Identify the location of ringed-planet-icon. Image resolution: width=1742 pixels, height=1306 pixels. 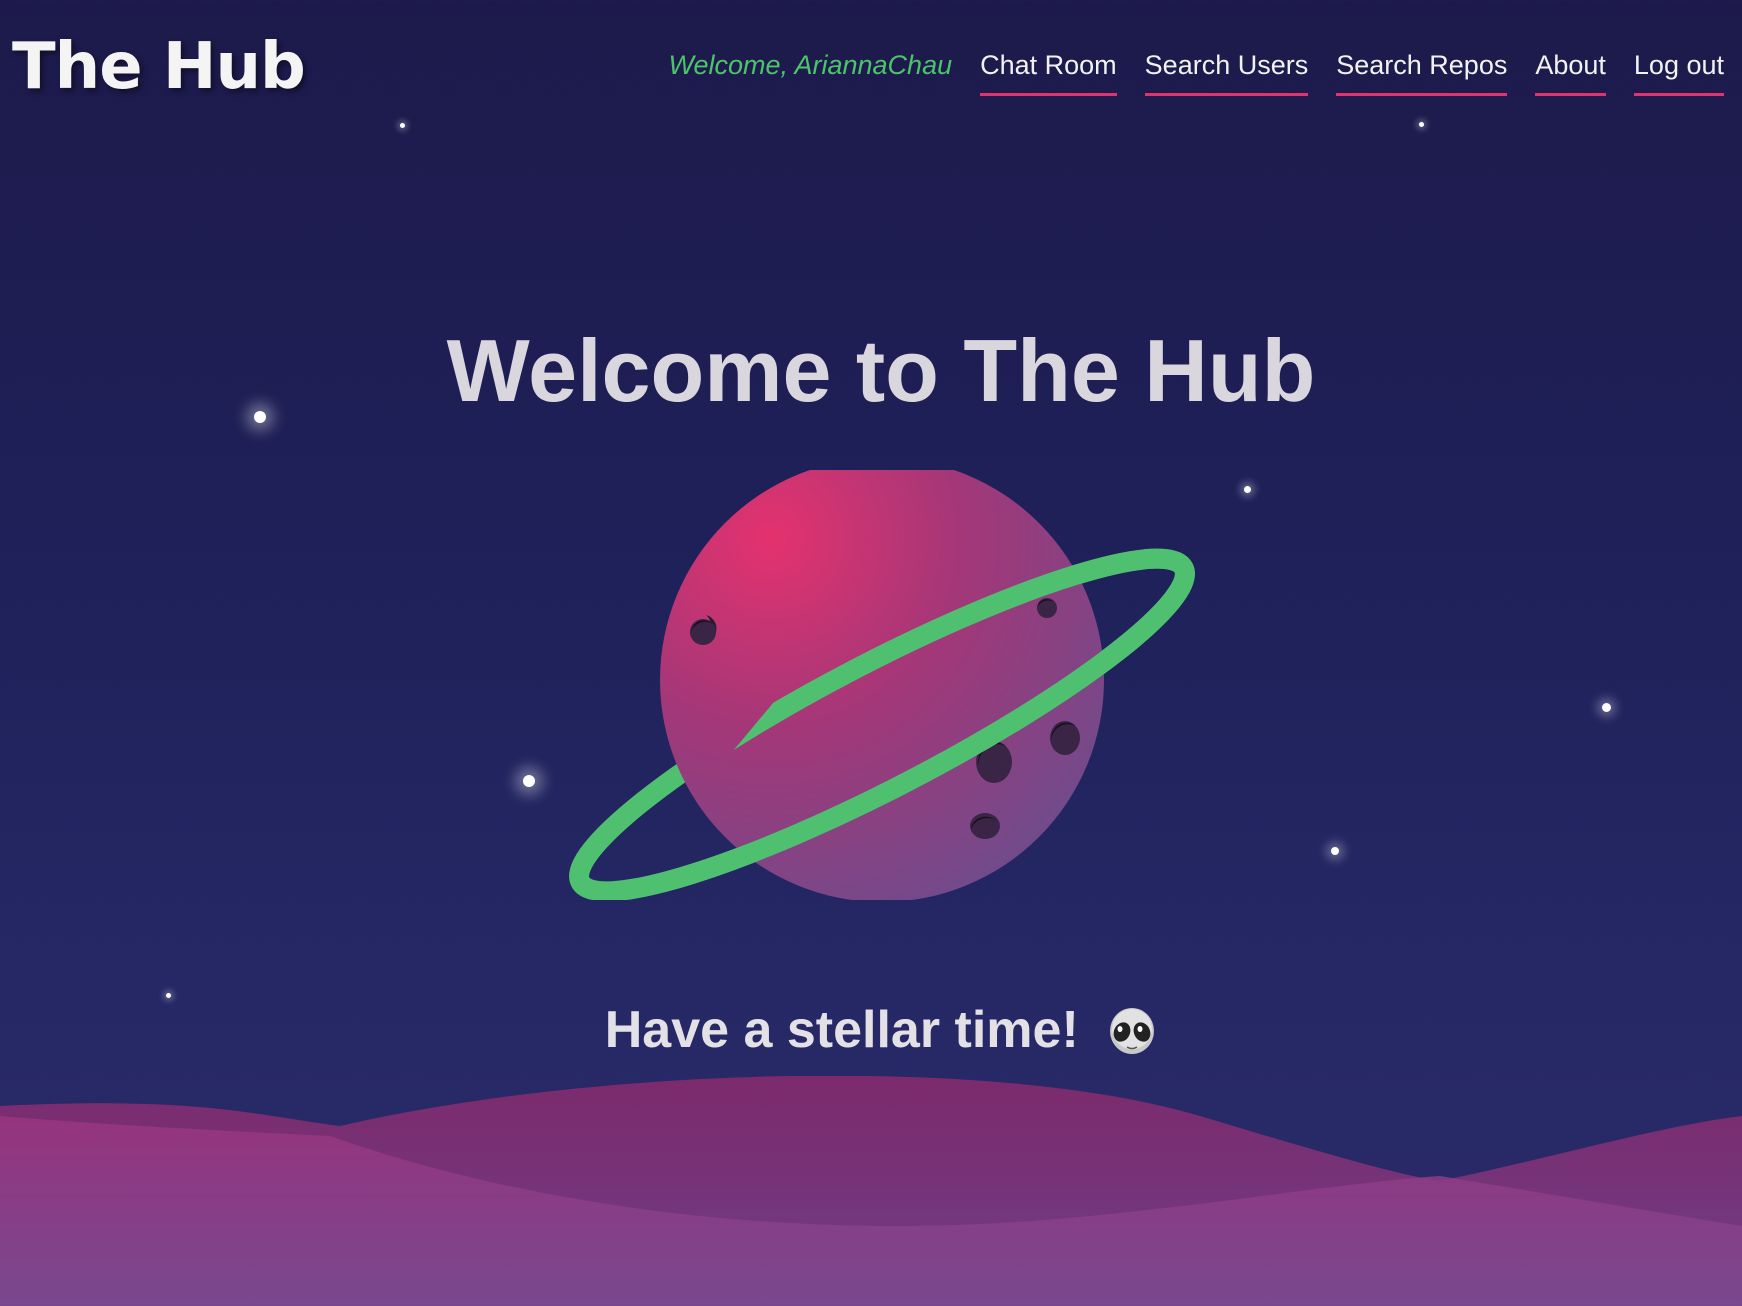
(882, 685).